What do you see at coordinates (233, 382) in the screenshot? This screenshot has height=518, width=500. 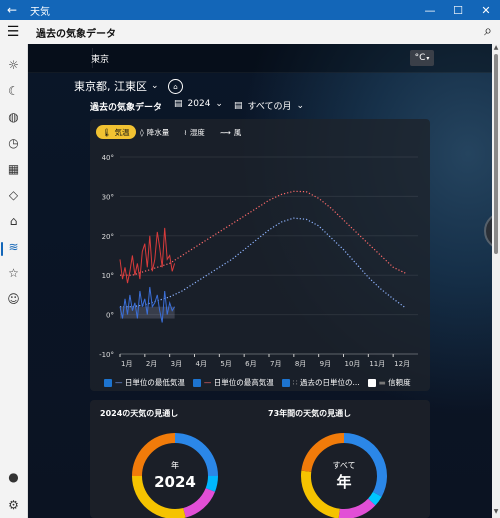 I see `legend-max: — 日単位の最高気温` at bounding box center [233, 382].